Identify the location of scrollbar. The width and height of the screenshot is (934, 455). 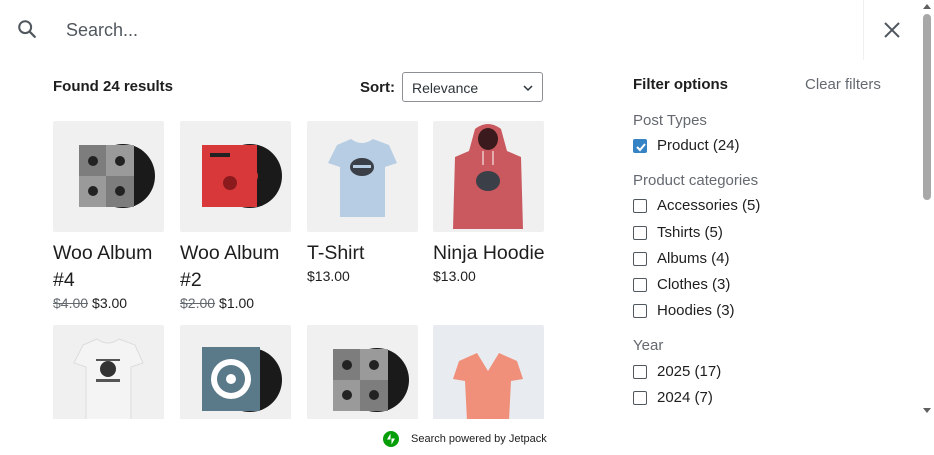
(927, 210).